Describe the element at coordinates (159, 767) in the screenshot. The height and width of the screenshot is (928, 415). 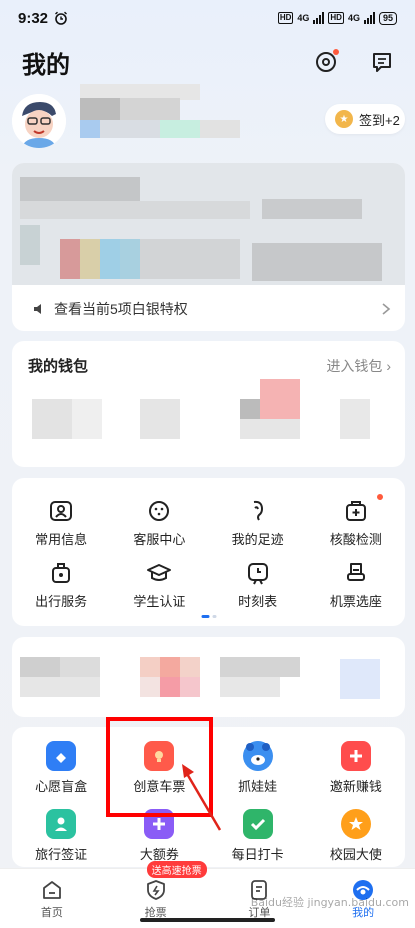
I see `highlight-box` at that location.